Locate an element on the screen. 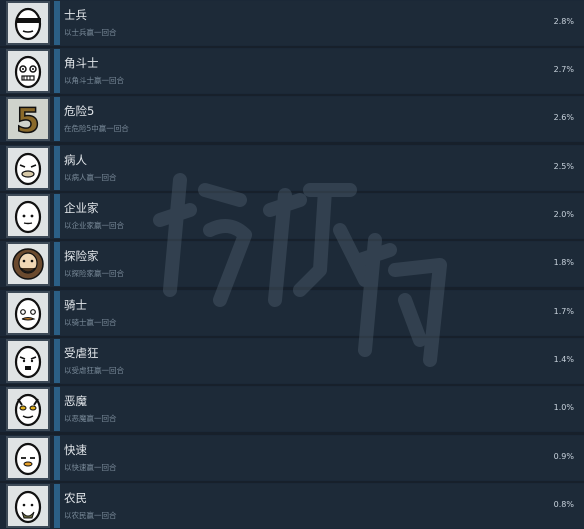 This screenshot has width=584, height=529. unlock-percentage: 0.8% is located at coordinates (563, 504).